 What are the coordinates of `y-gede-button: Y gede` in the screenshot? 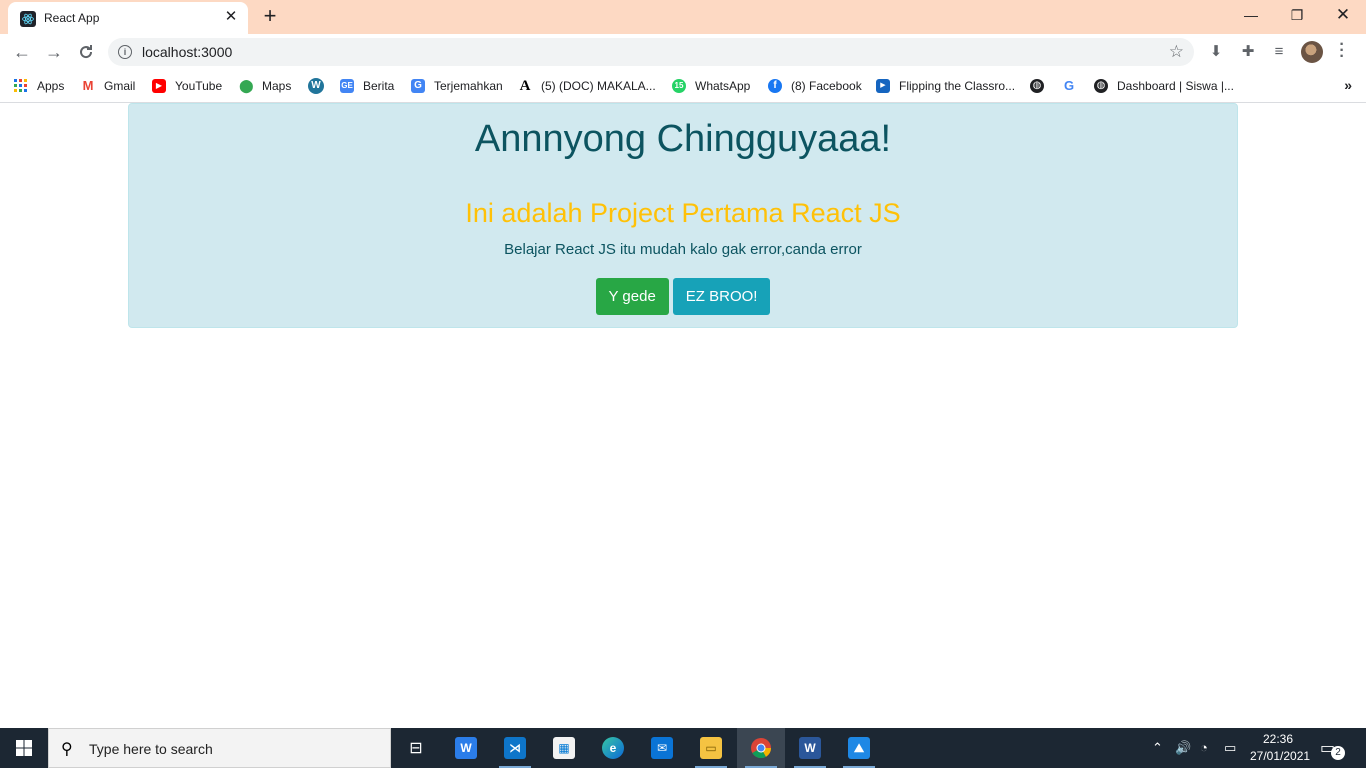 It's located at (632, 296).